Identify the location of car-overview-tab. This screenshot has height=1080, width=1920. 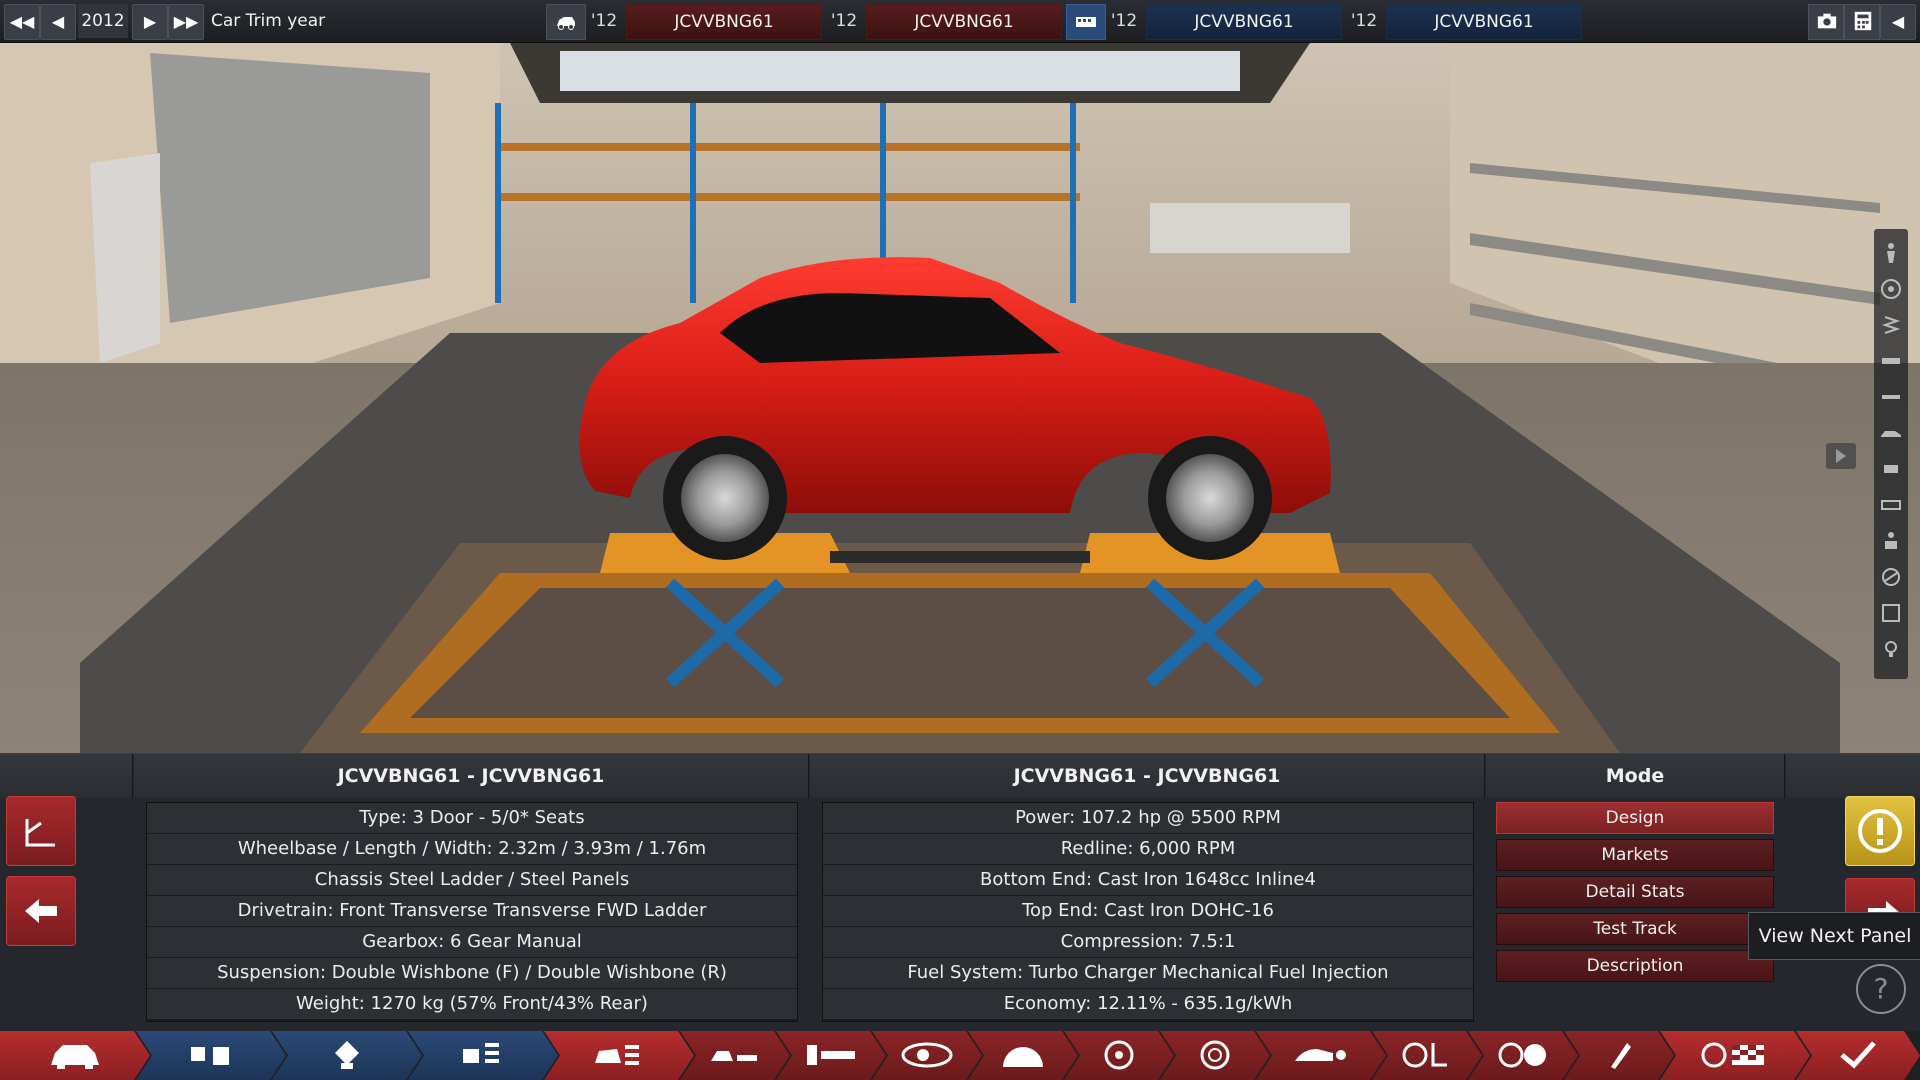
(619, 1055).